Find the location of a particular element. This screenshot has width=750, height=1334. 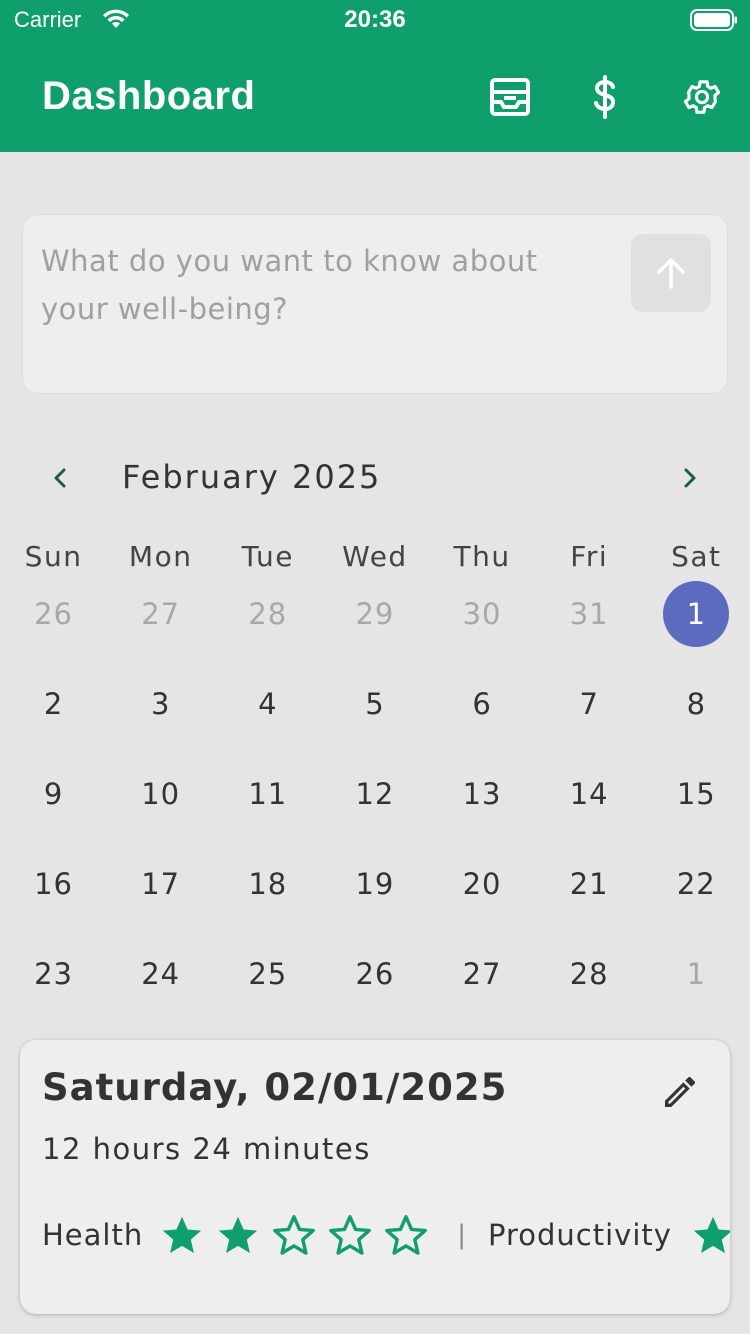

send-button is located at coordinates (671, 273).